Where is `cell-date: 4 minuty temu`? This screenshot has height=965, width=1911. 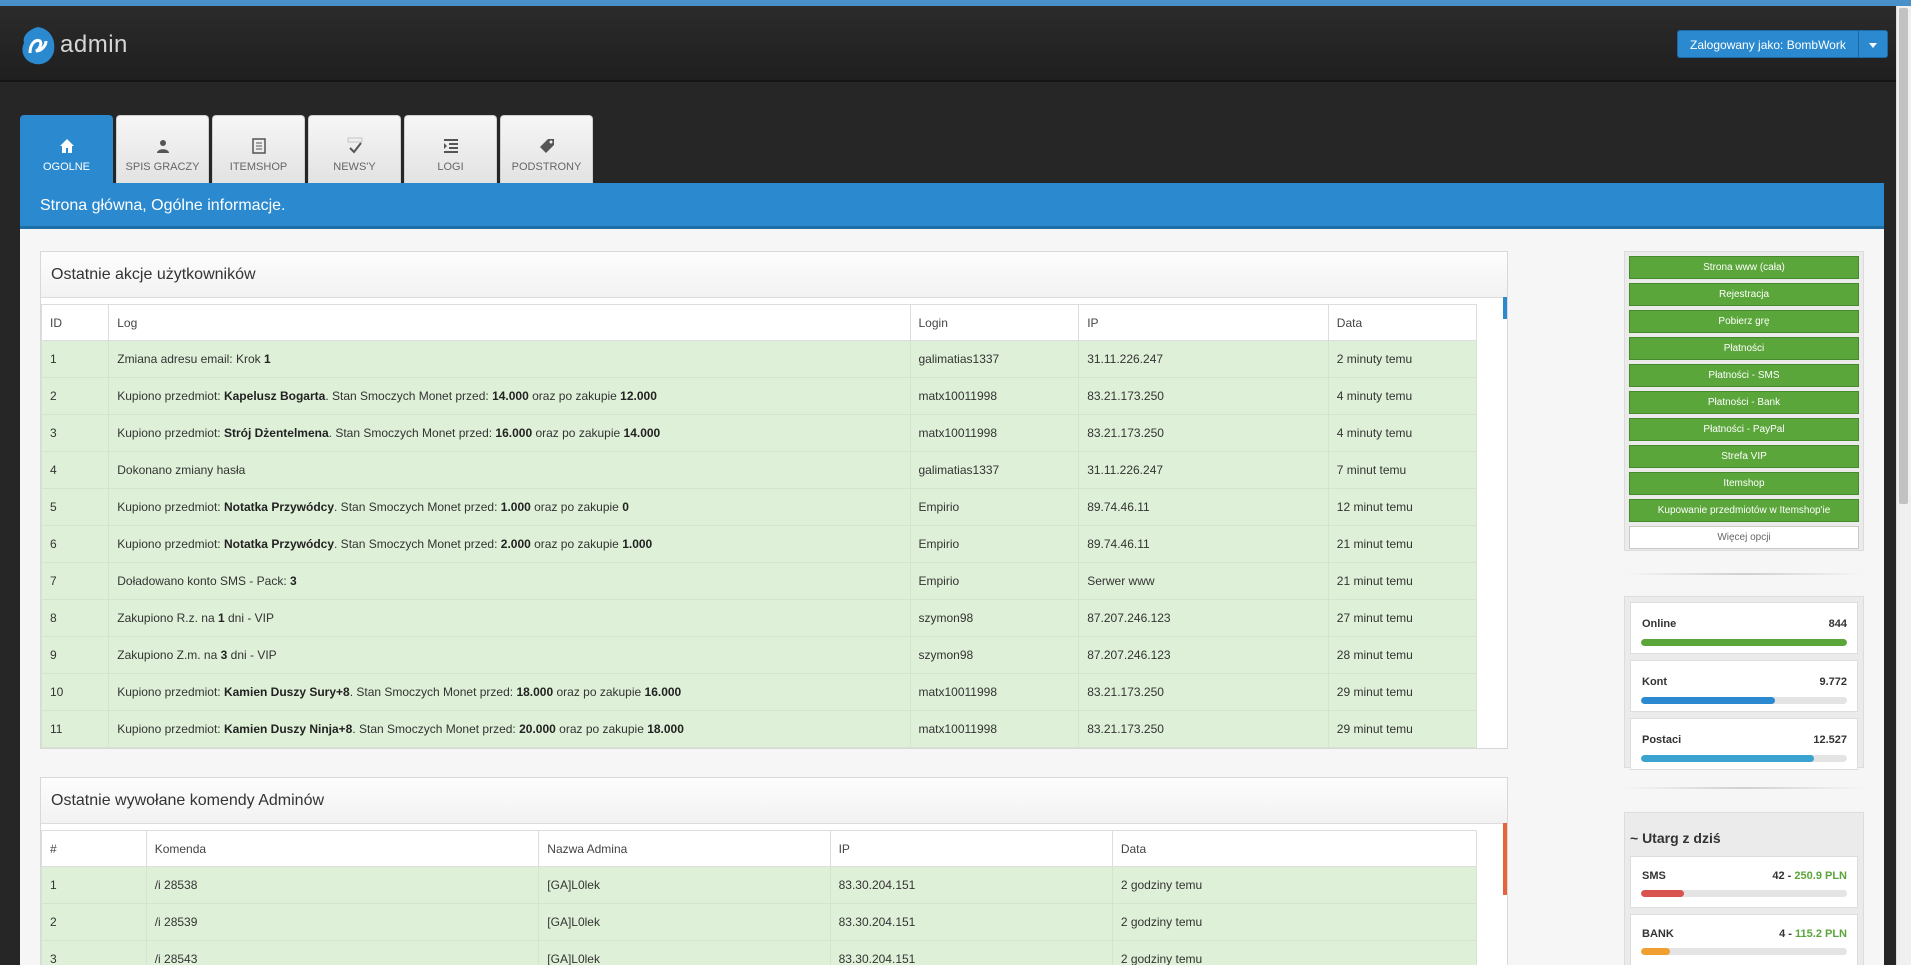 cell-date: 4 minuty temu is located at coordinates (1402, 396).